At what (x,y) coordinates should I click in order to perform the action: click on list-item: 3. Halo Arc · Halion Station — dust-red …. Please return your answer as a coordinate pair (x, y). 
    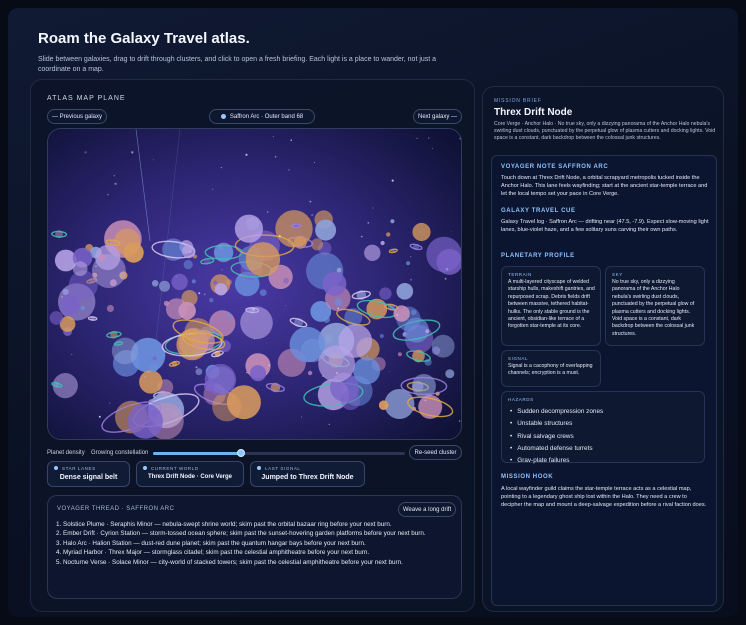
    Looking at the image, I should click on (256, 543).